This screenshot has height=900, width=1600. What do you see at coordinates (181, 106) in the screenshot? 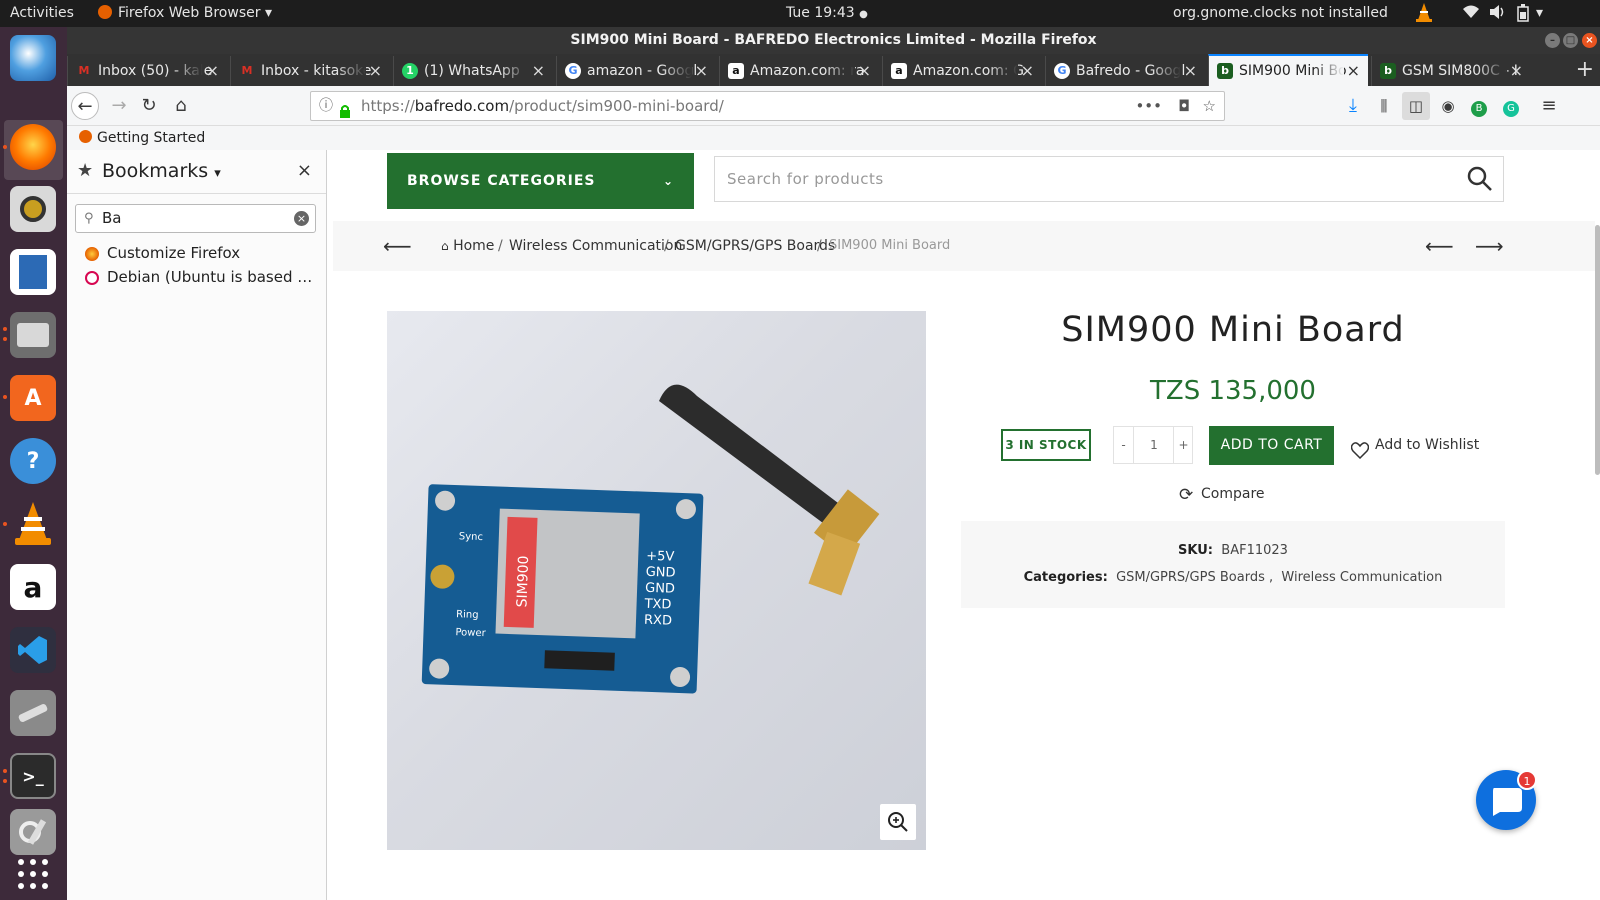
I see `home-button: ⌂` at bounding box center [181, 106].